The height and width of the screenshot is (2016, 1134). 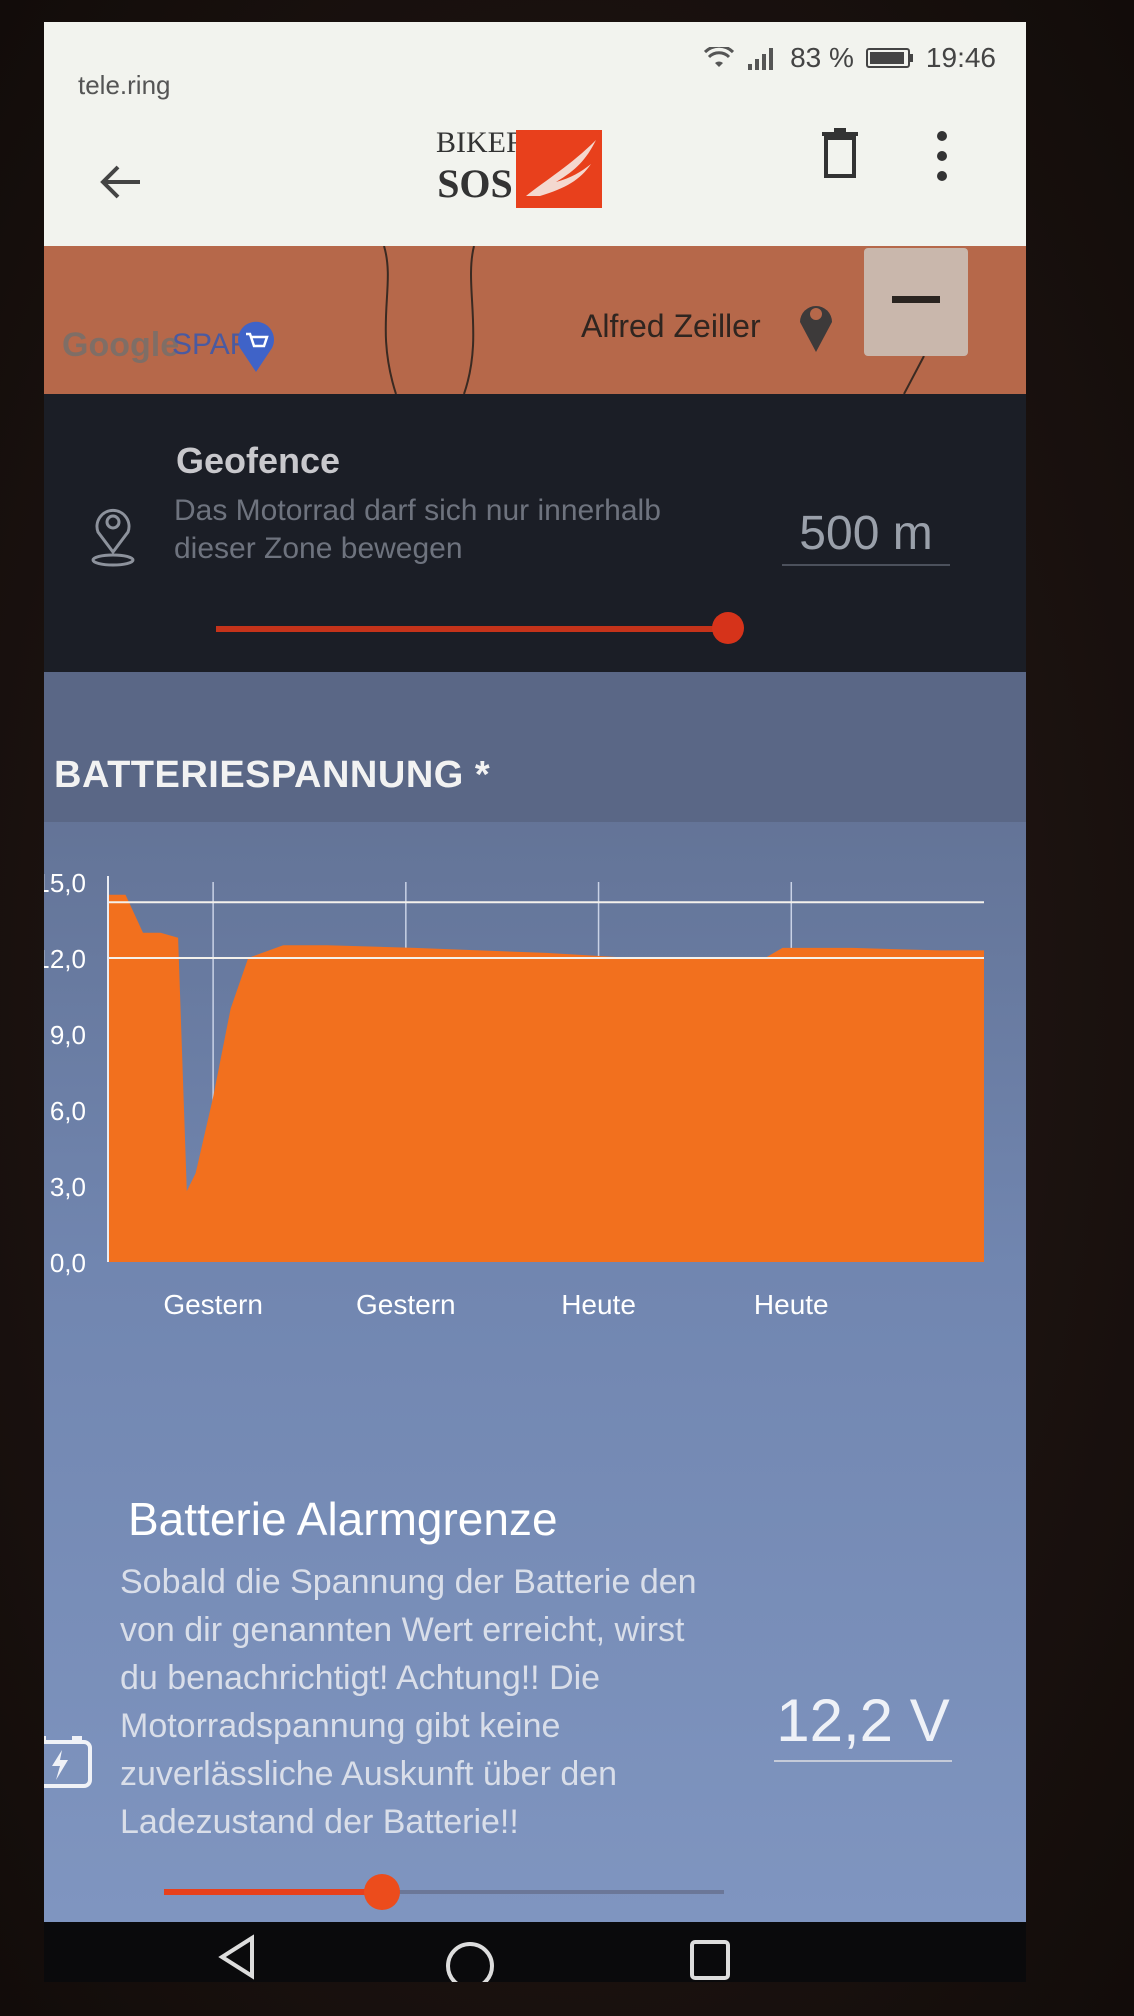 I want to click on biker-sos-logo: BIKER SOS, so click(x=526, y=167).